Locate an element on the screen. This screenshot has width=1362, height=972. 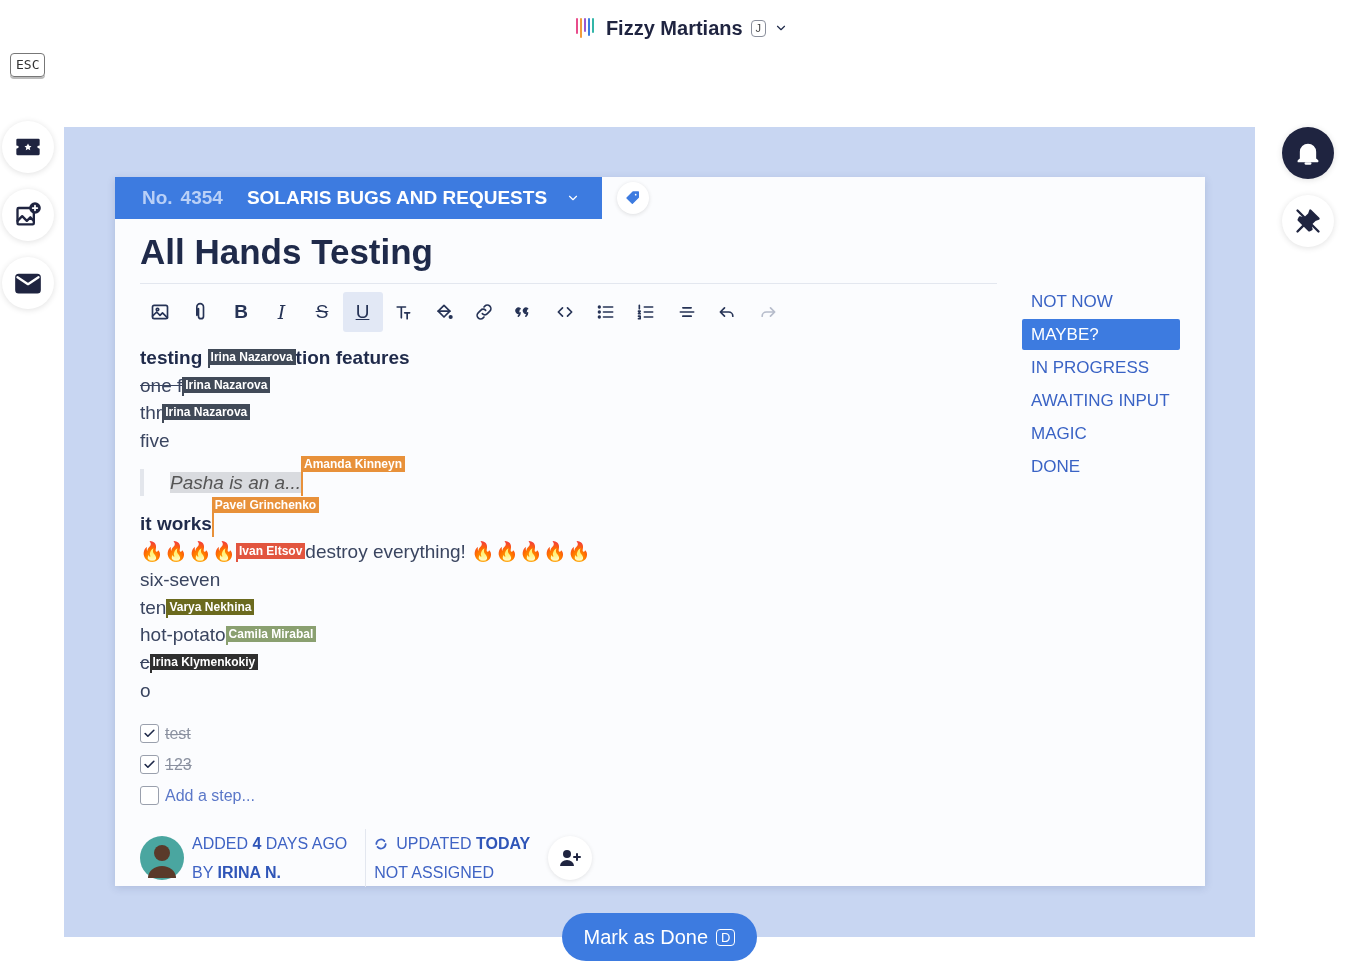
pin-slash-icon is located at coordinates (1308, 221).